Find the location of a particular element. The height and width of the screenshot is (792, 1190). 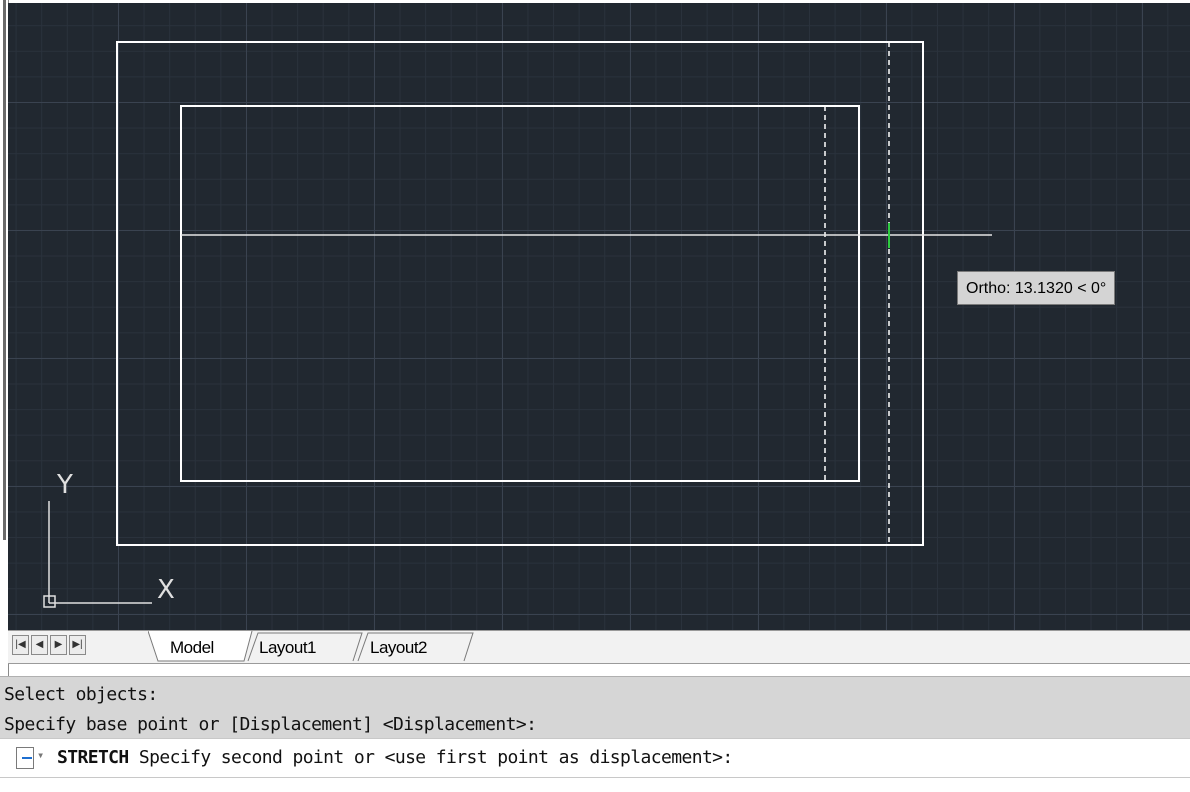

ucs-y-label: Y is located at coordinates (64, 485).